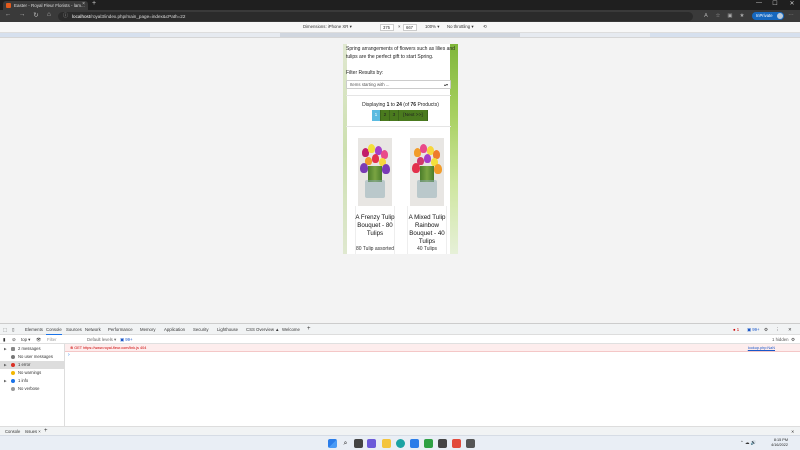 The height and width of the screenshot is (450, 800). Describe the element at coordinates (779, 443) in the screenshot. I see `clock: 8:15 PM 4/16/2022` at that location.